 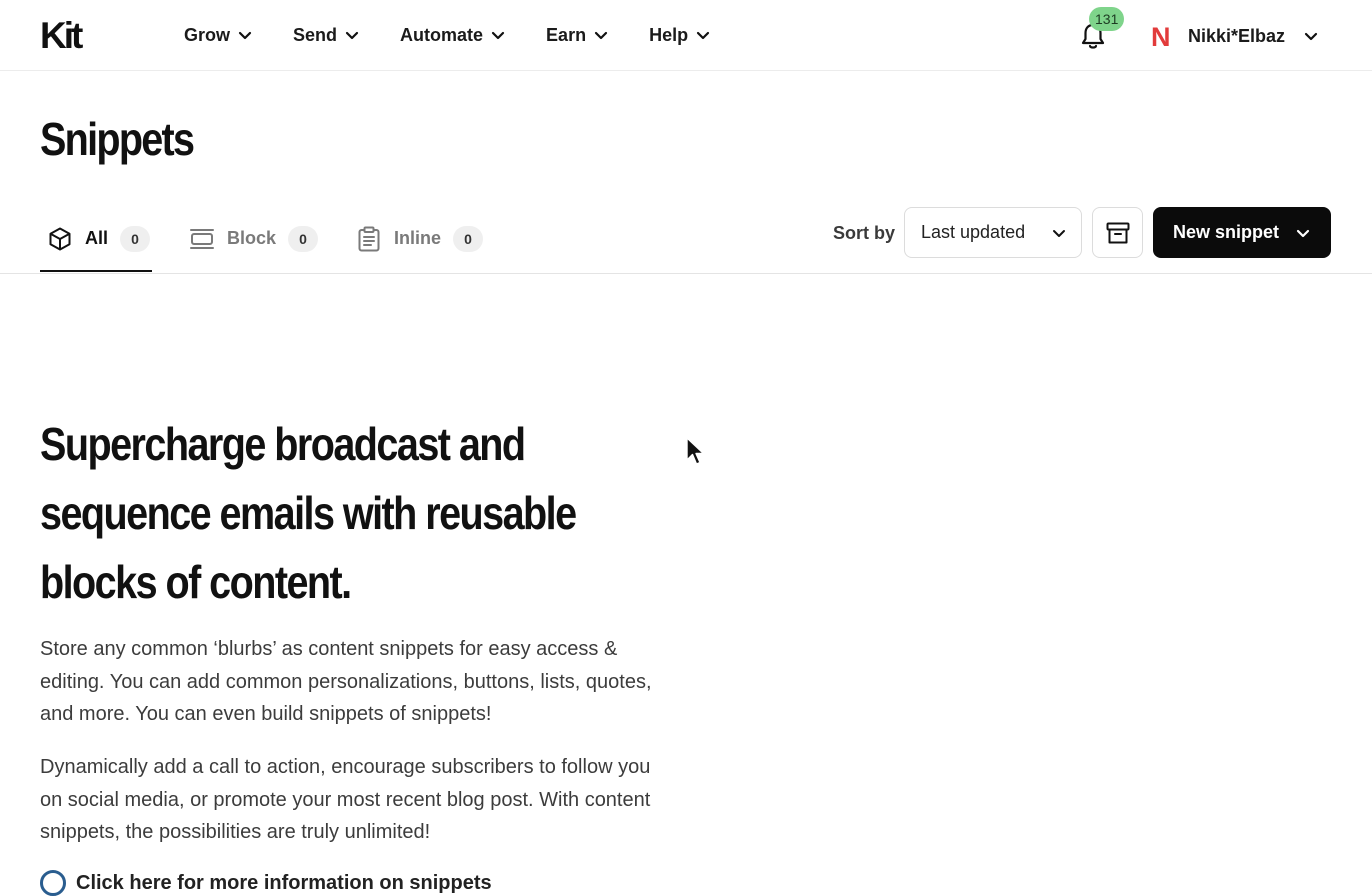 What do you see at coordinates (468, 238) in the screenshot?
I see `tab-inline-count: 0` at bounding box center [468, 238].